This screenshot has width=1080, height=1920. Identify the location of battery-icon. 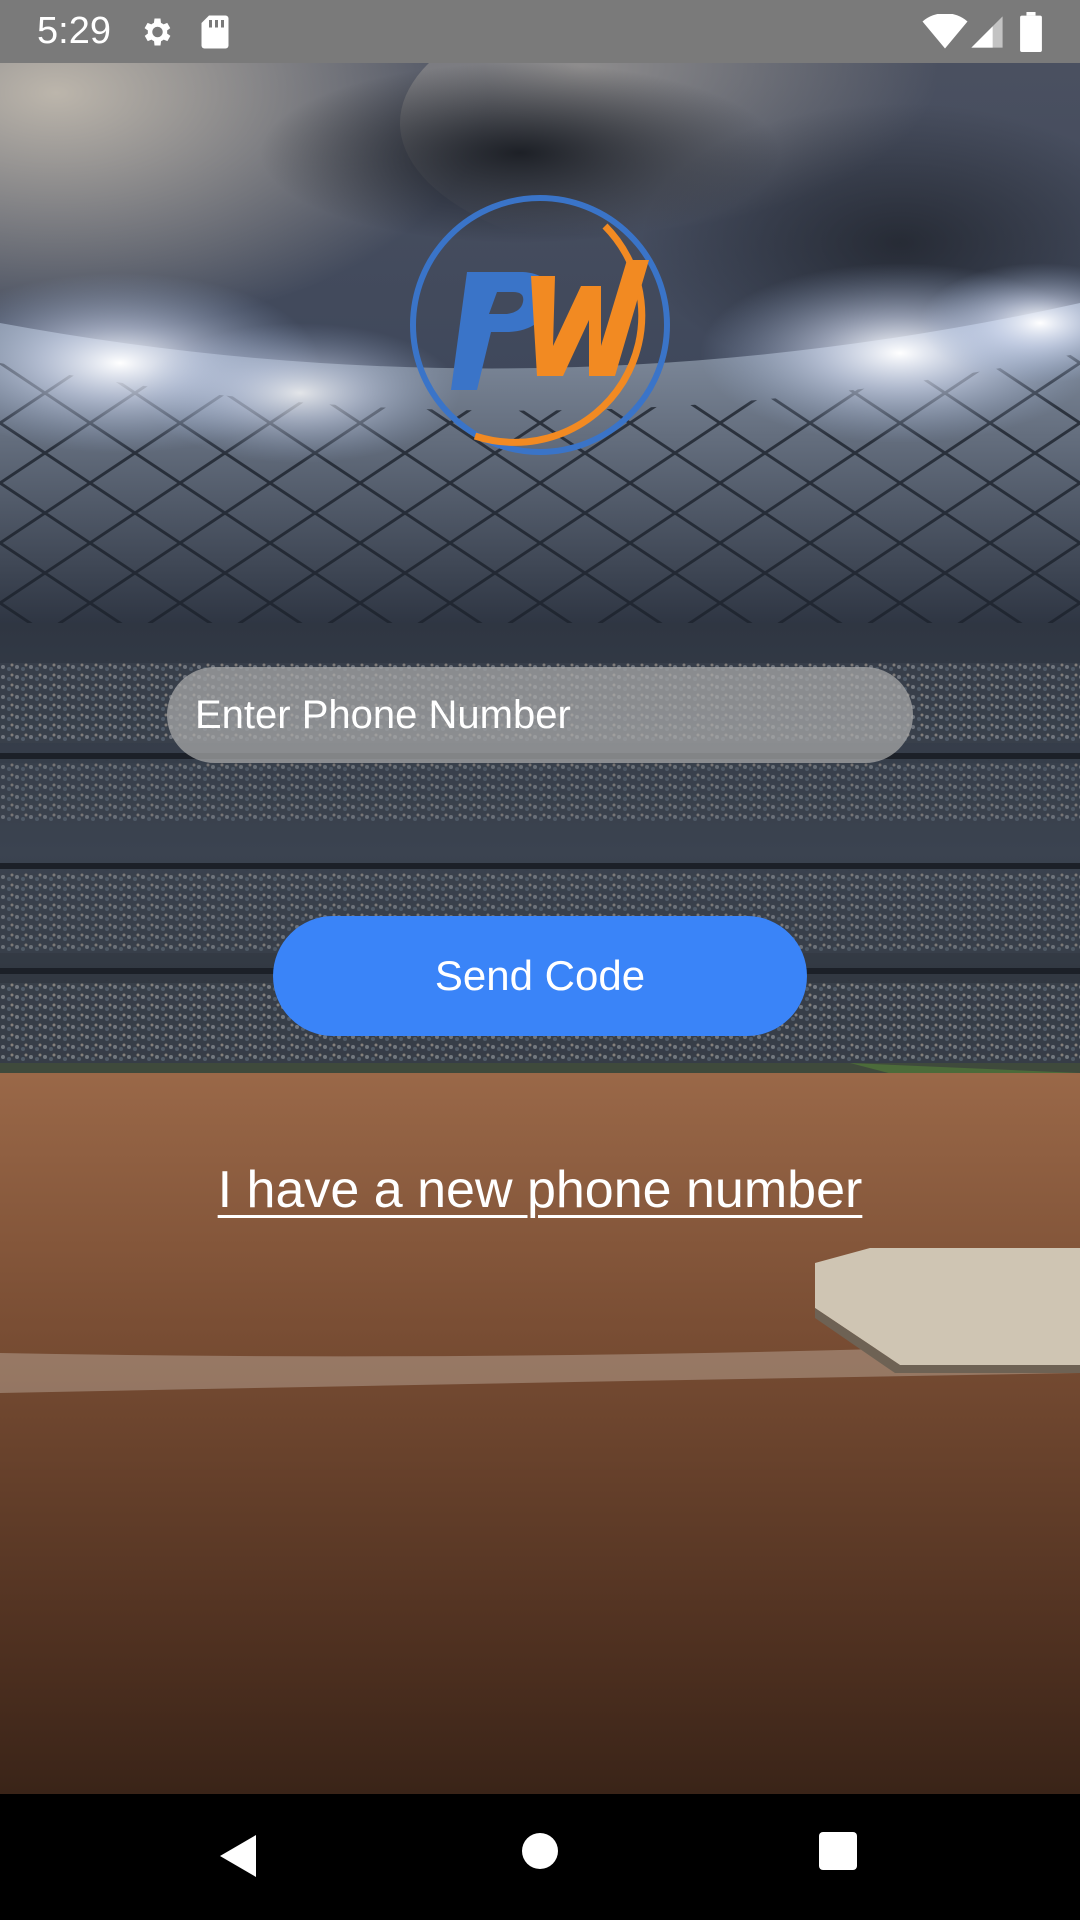
(1031, 32).